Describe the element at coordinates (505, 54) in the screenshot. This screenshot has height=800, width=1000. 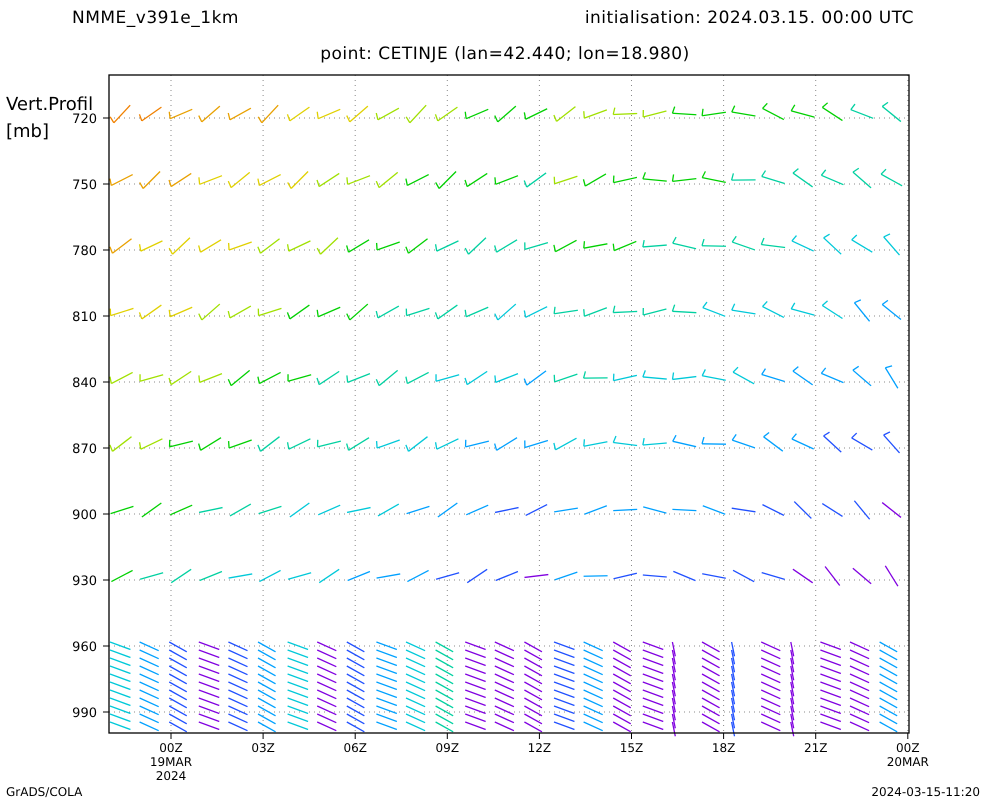
I see `point-title: point: CETINJE (lan=42.440; lon=18.980)` at that location.